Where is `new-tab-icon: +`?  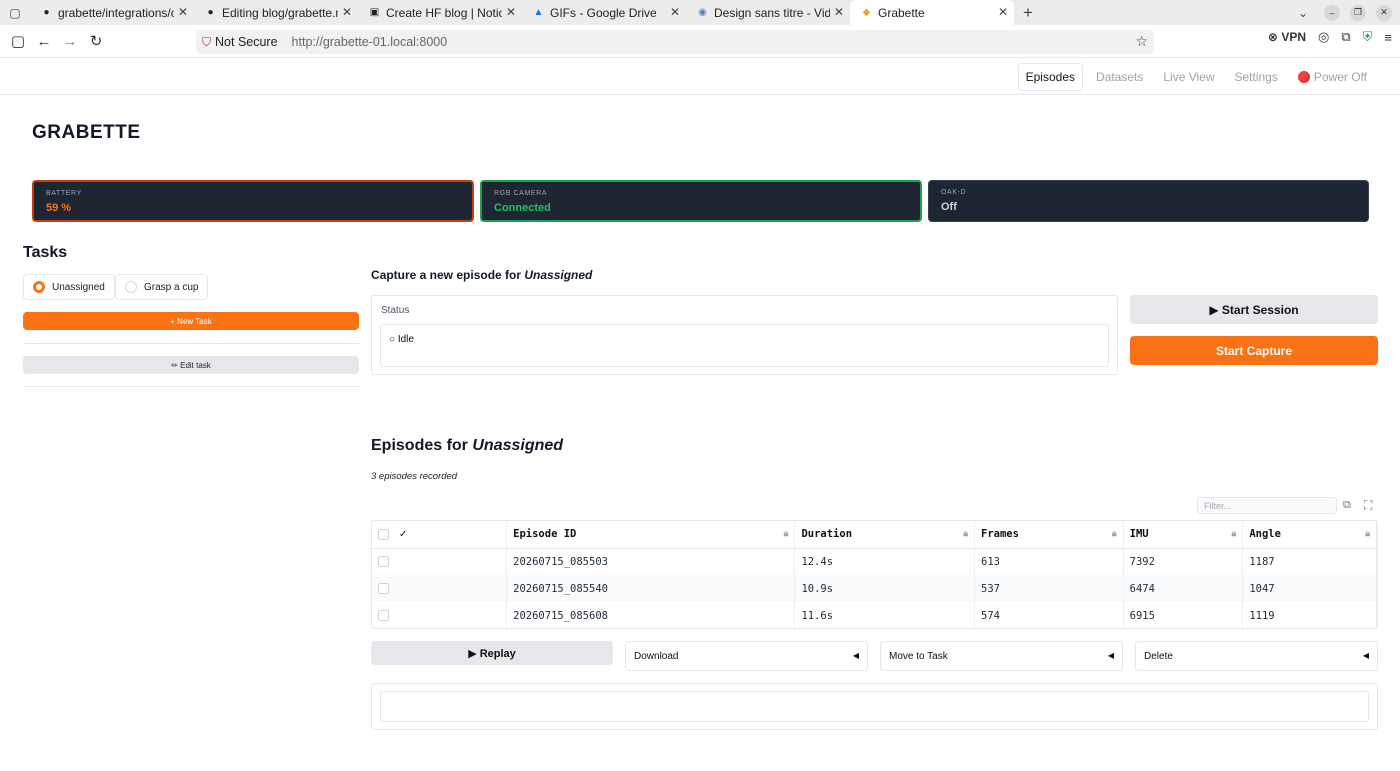
new-tab-icon: + is located at coordinates (1028, 12).